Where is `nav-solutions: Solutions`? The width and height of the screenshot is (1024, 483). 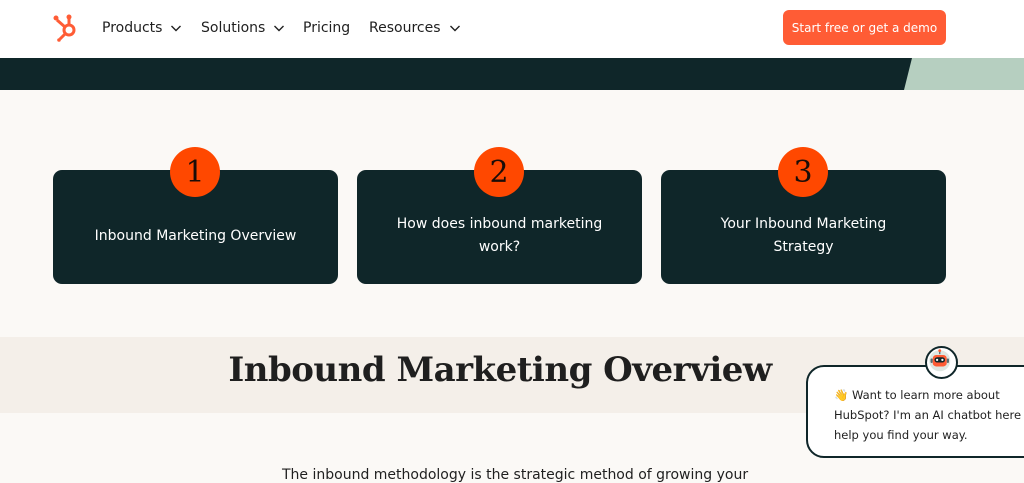 nav-solutions: Solutions is located at coordinates (243, 28).